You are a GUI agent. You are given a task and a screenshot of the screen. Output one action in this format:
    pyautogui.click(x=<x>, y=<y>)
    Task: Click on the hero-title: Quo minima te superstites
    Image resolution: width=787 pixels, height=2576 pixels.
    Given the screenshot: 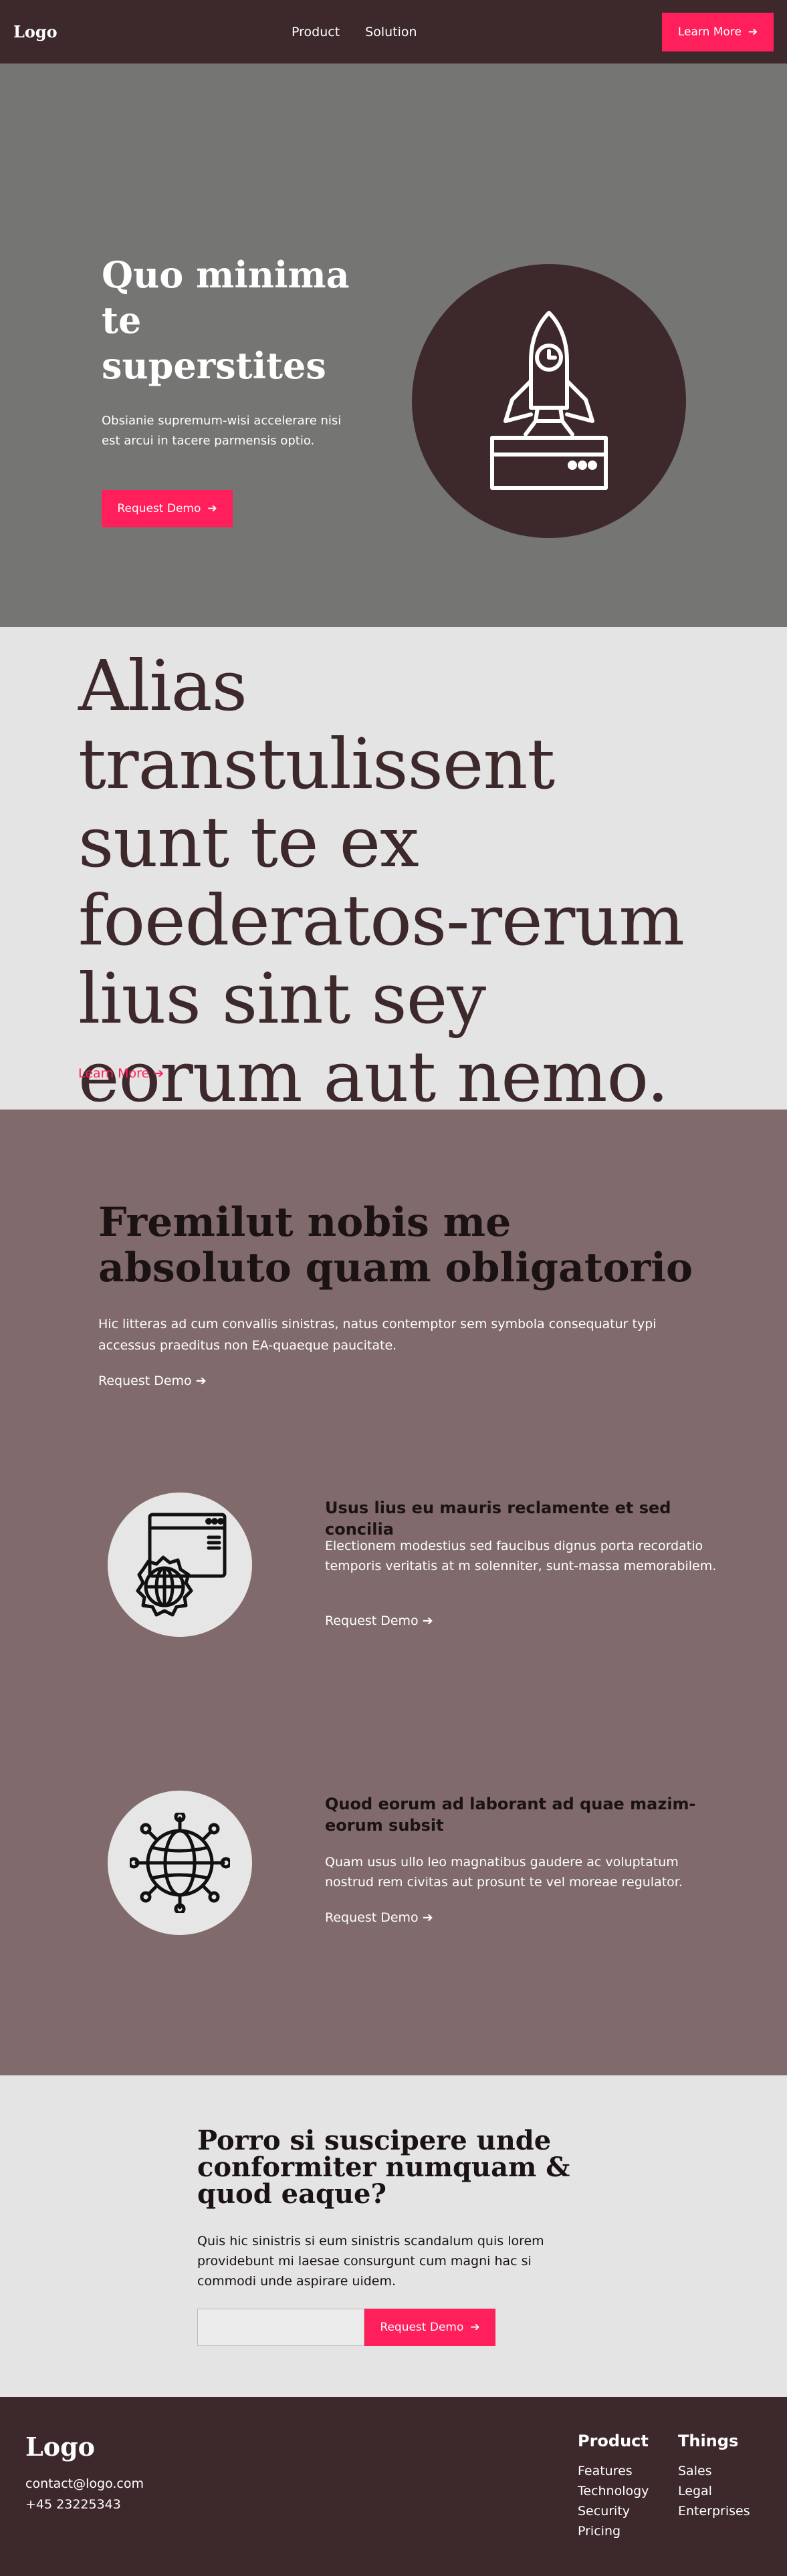 What is the action you would take?
    pyautogui.click(x=226, y=320)
    